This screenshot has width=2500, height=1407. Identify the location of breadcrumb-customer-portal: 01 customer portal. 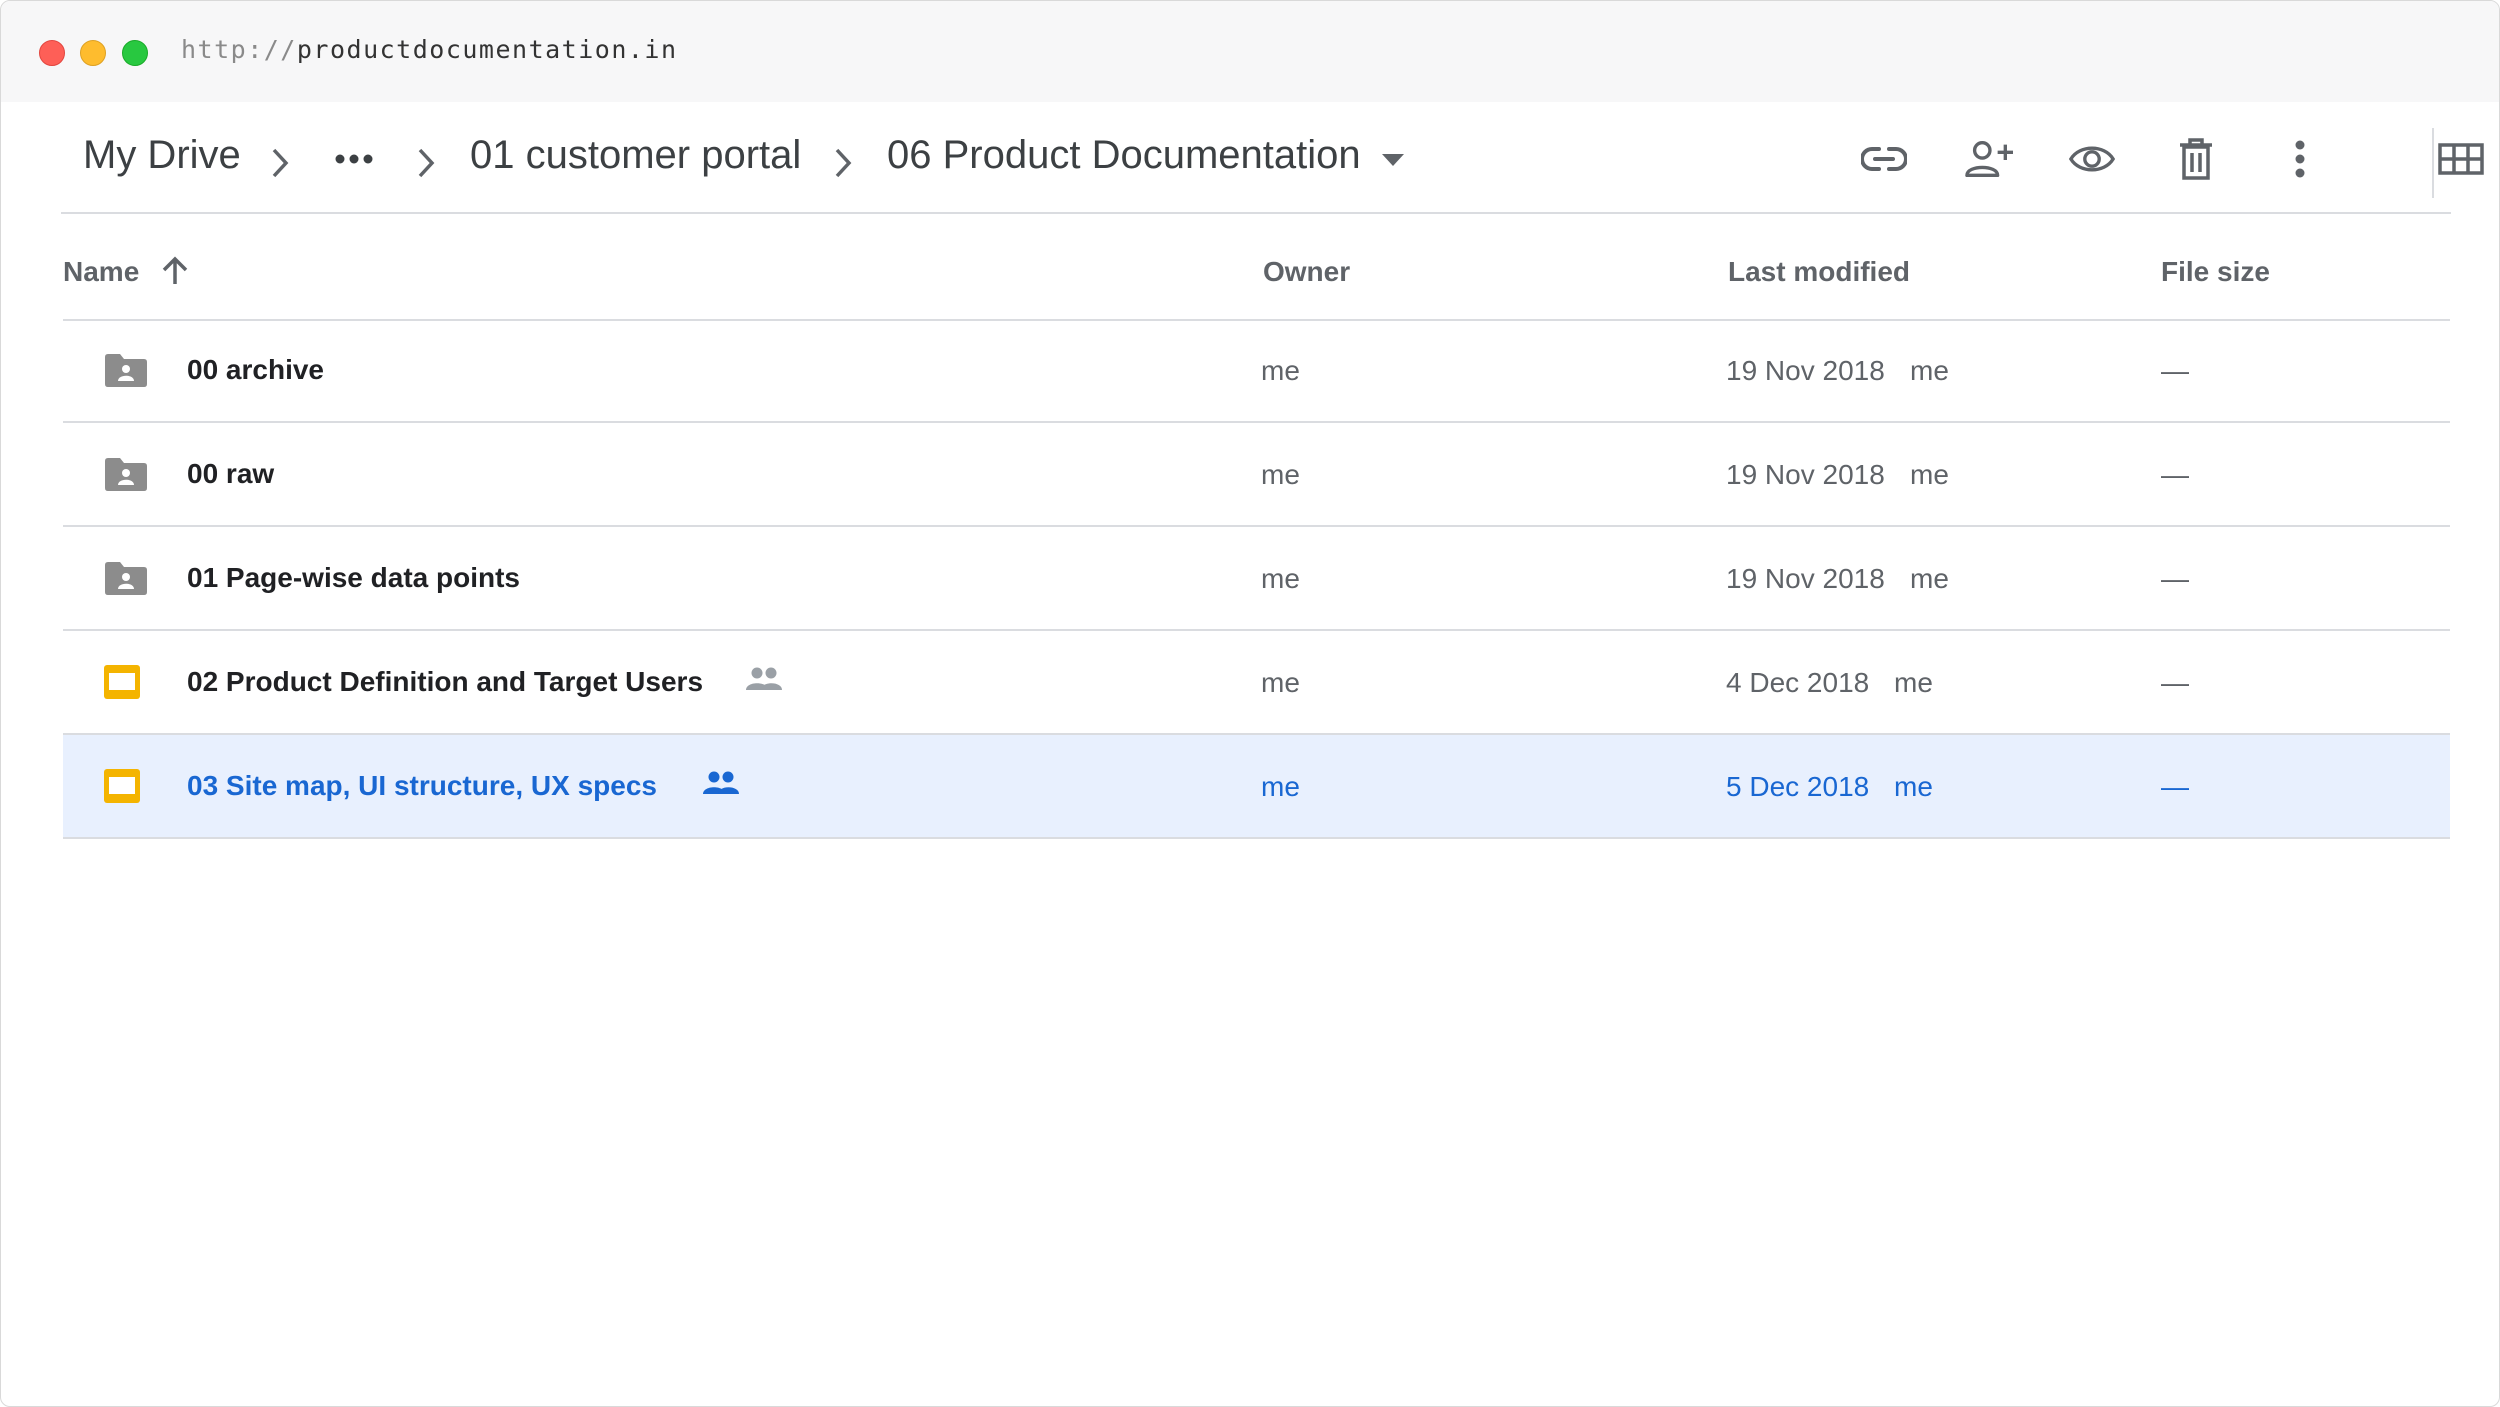
(635, 155).